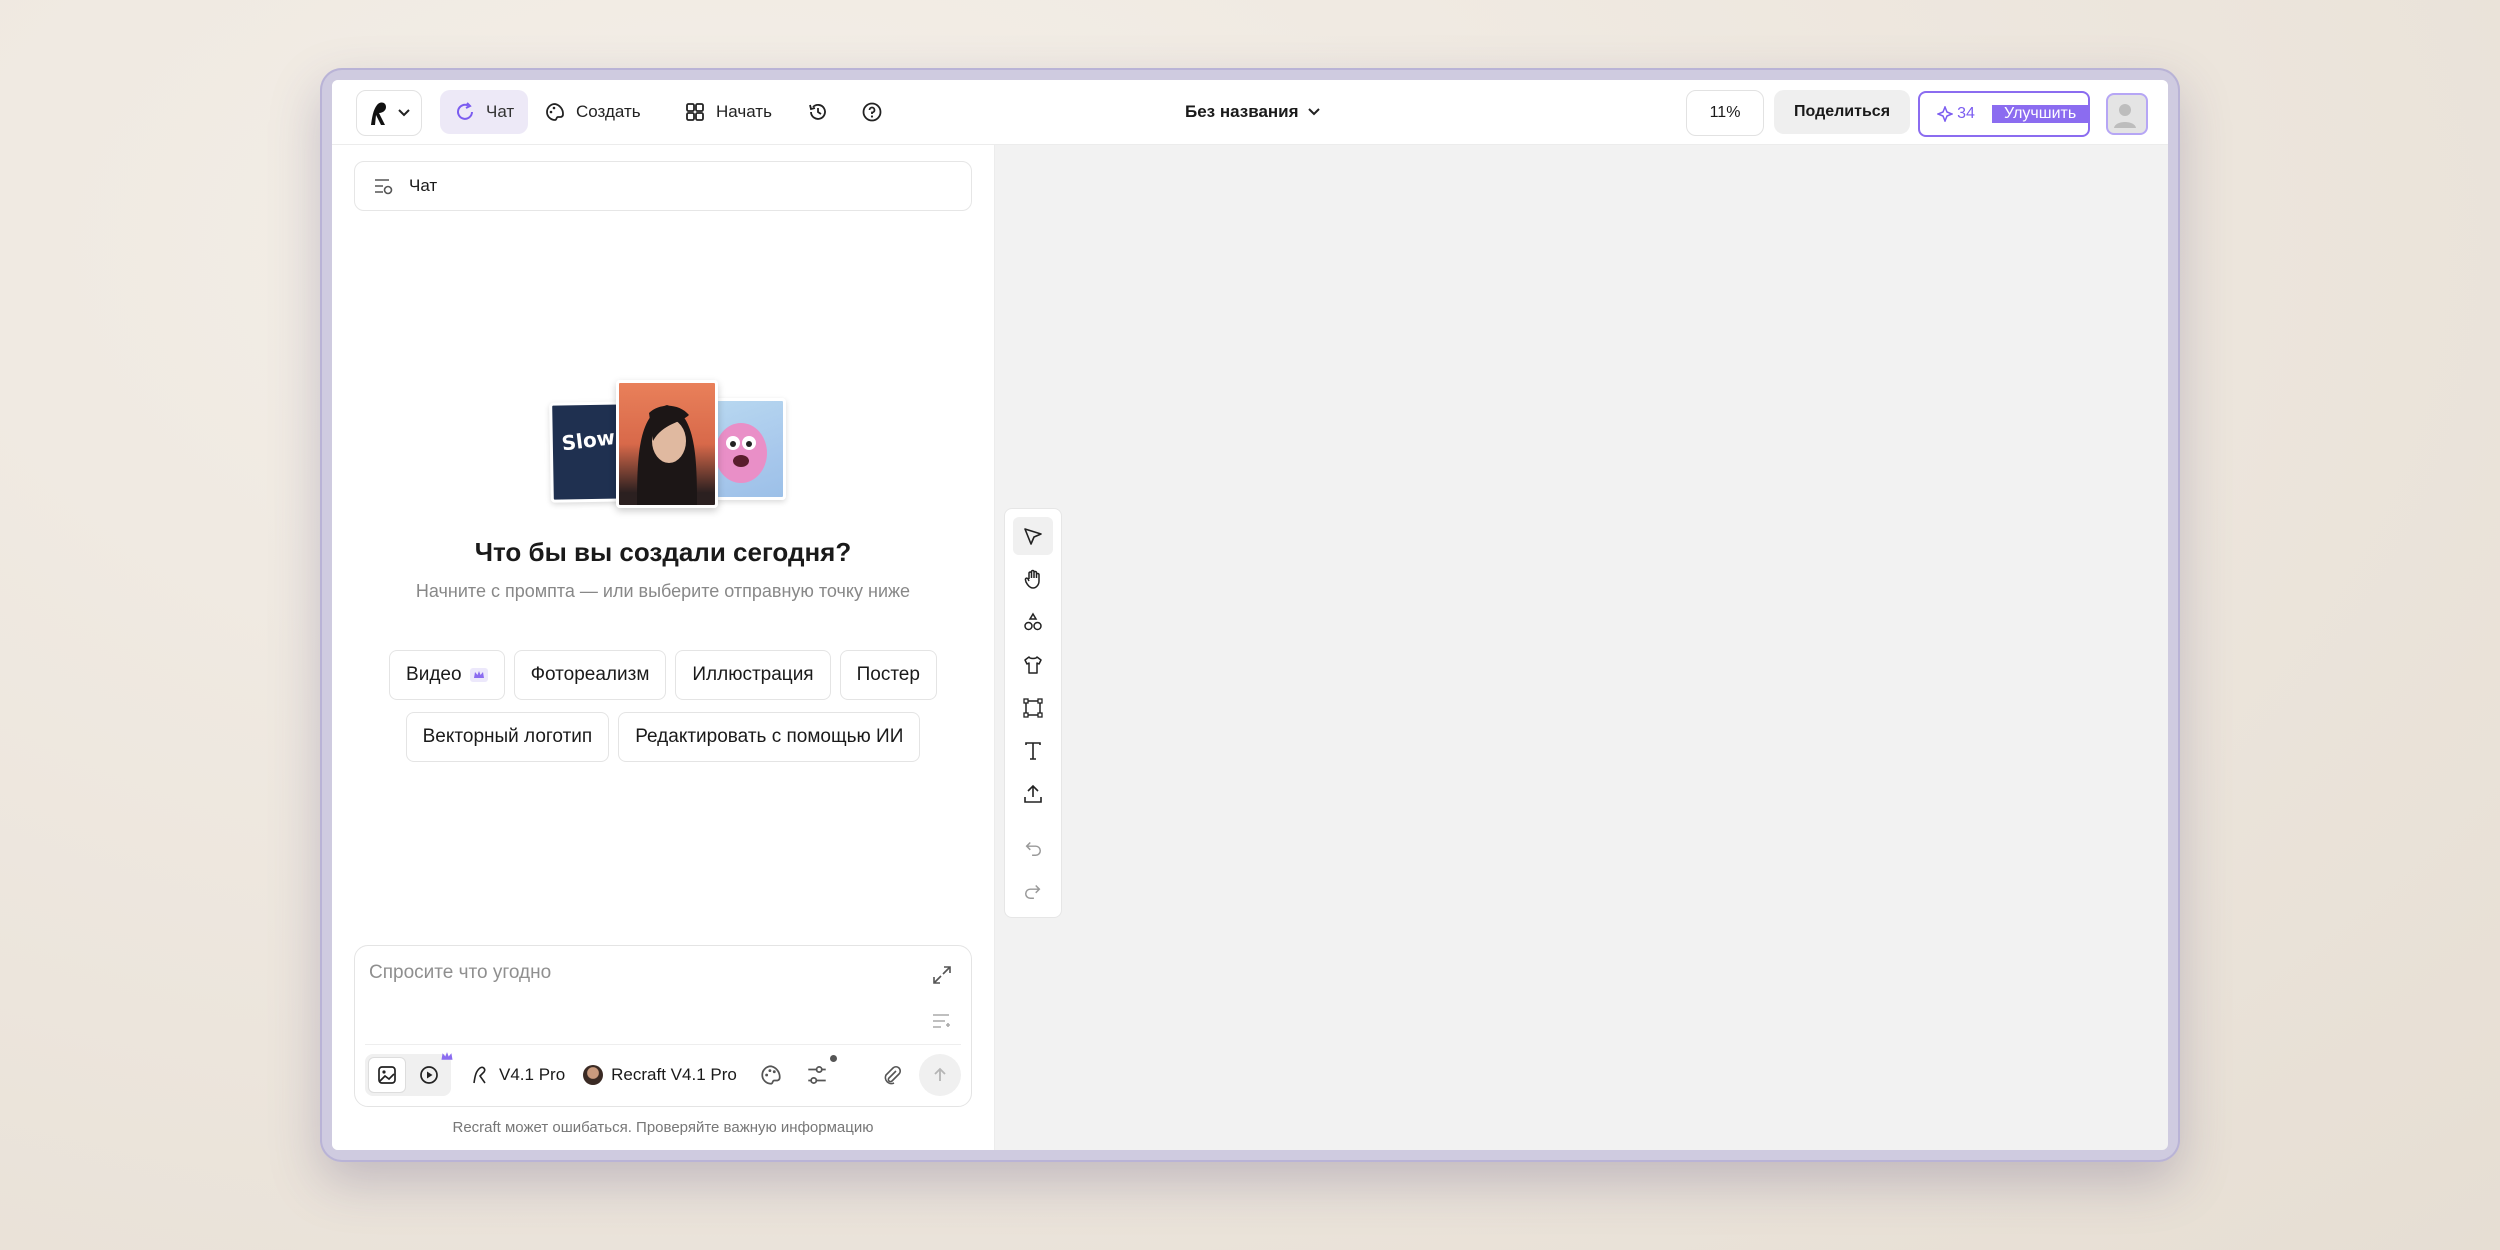  Describe the element at coordinates (378, 113) in the screenshot. I see `recraft-logo-icon` at that location.